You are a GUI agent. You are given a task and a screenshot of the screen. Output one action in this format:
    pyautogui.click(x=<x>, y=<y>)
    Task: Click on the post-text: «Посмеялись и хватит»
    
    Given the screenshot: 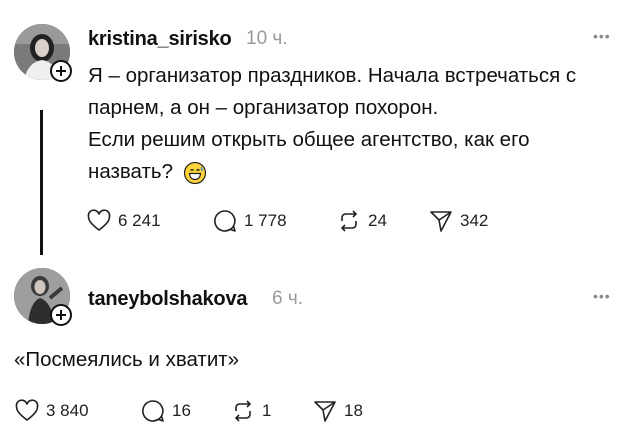 What is the action you would take?
    pyautogui.click(x=314, y=360)
    